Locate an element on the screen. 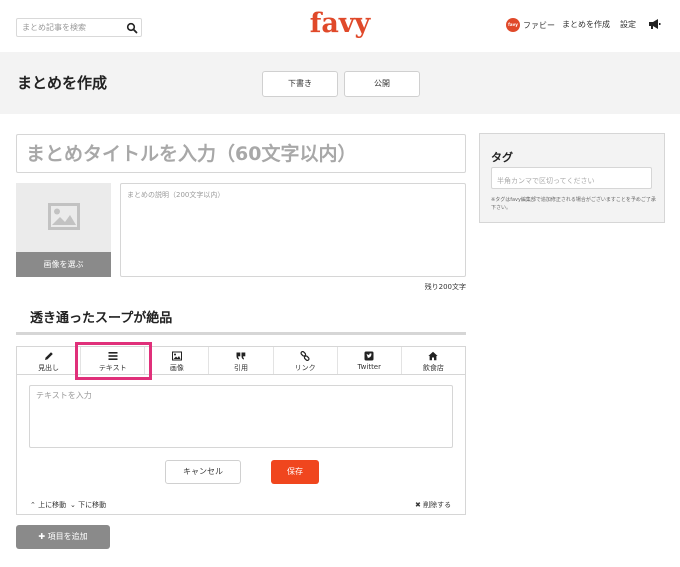 Image resolution: width=680 pixels, height=567 pixels. tag-field is located at coordinates (571, 179).